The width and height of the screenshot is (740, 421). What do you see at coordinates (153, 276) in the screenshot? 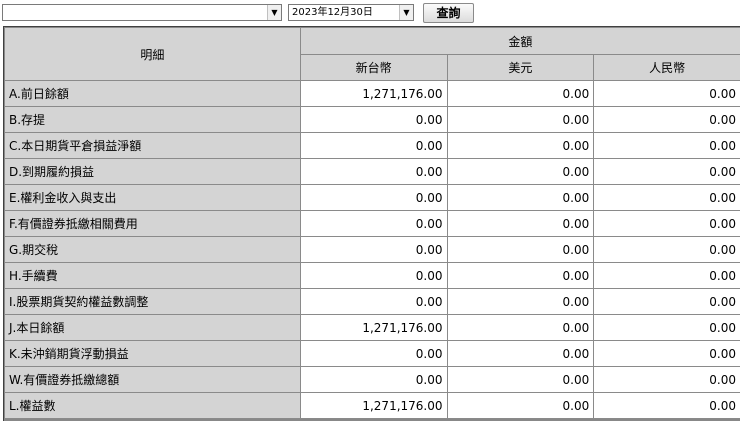
I see `row-label: H.手續費` at bounding box center [153, 276].